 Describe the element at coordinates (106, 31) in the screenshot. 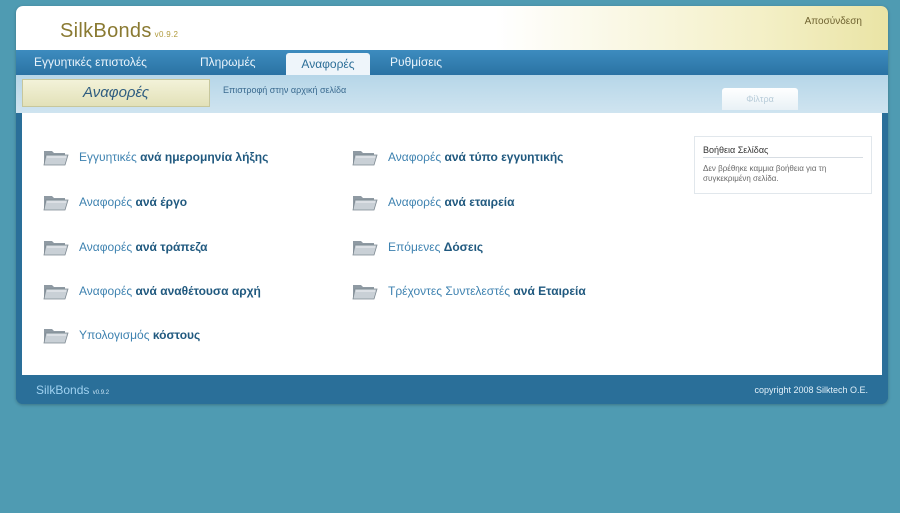

I see `brand-name: SilkBonds` at that location.